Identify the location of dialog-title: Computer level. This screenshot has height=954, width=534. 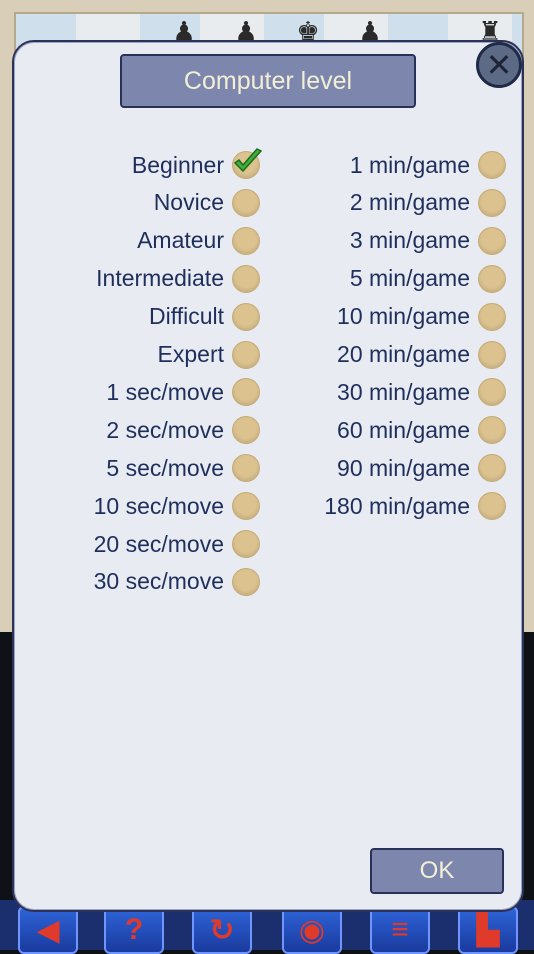
(268, 81).